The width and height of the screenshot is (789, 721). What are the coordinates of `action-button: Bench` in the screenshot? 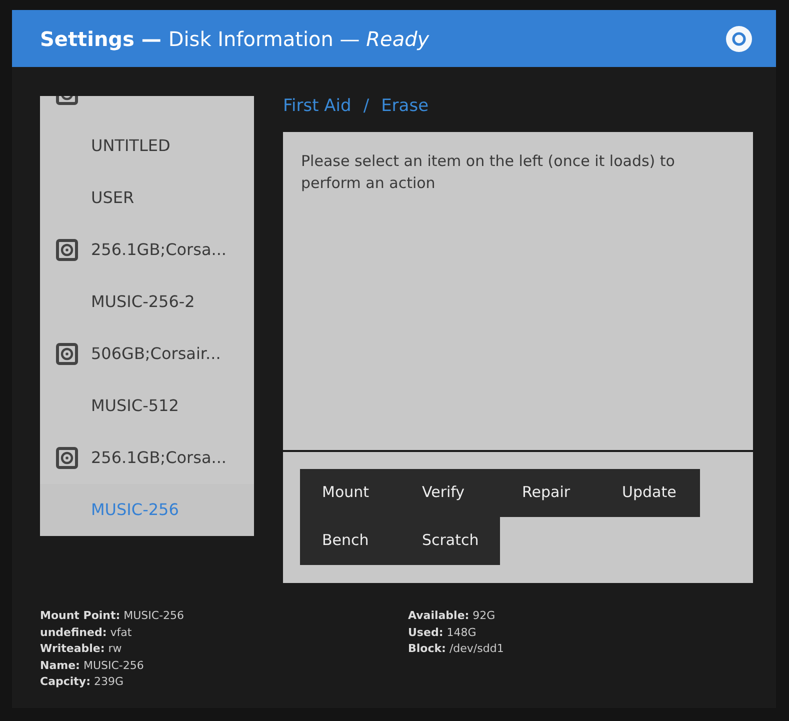 It's located at (350, 540).